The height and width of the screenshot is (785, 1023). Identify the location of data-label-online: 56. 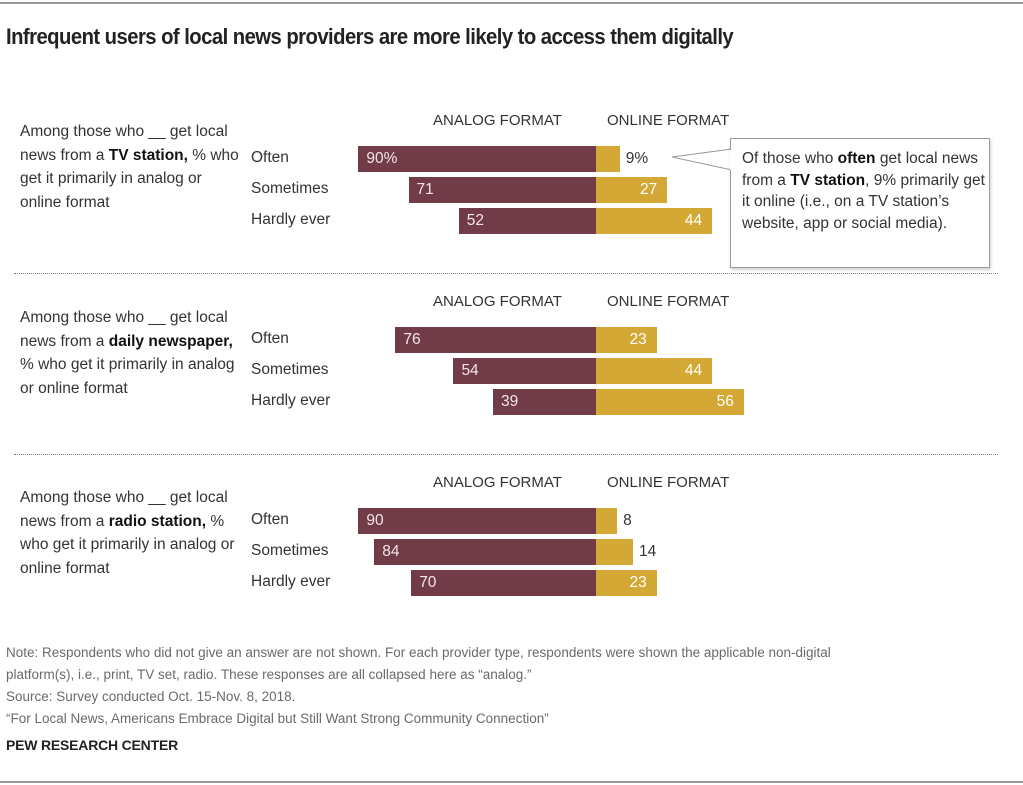
(725, 401).